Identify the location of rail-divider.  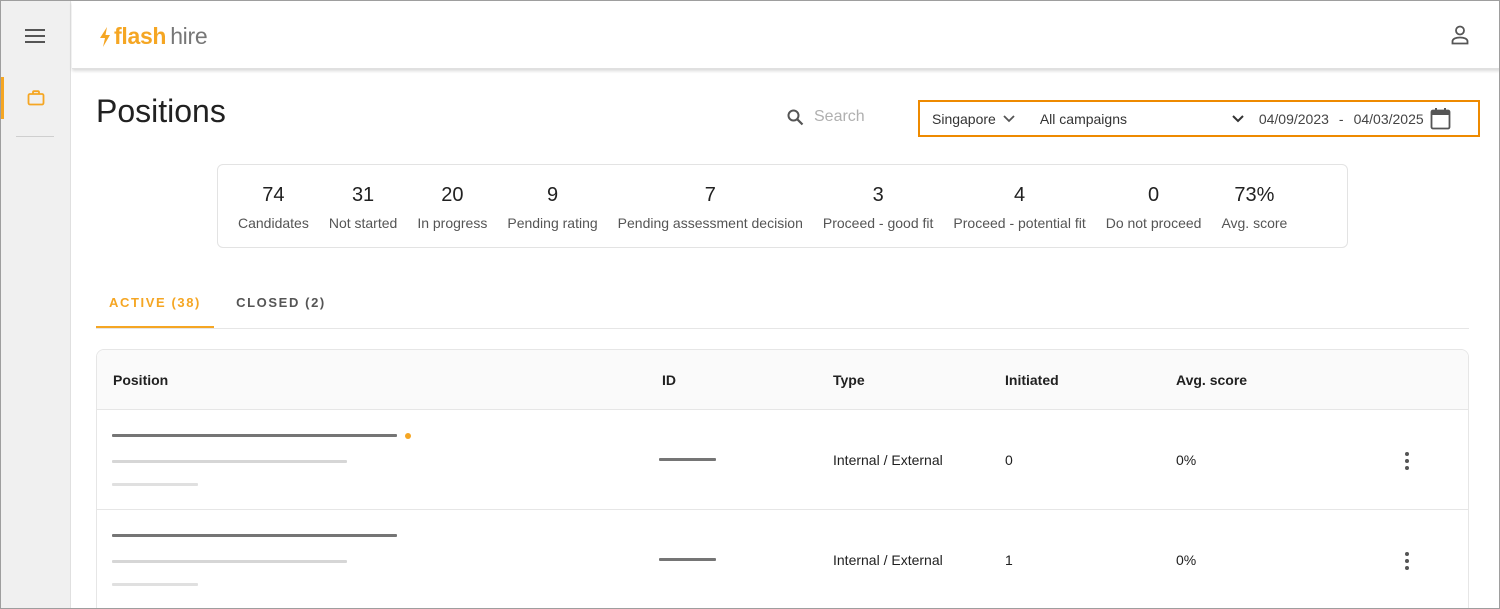
(35, 136).